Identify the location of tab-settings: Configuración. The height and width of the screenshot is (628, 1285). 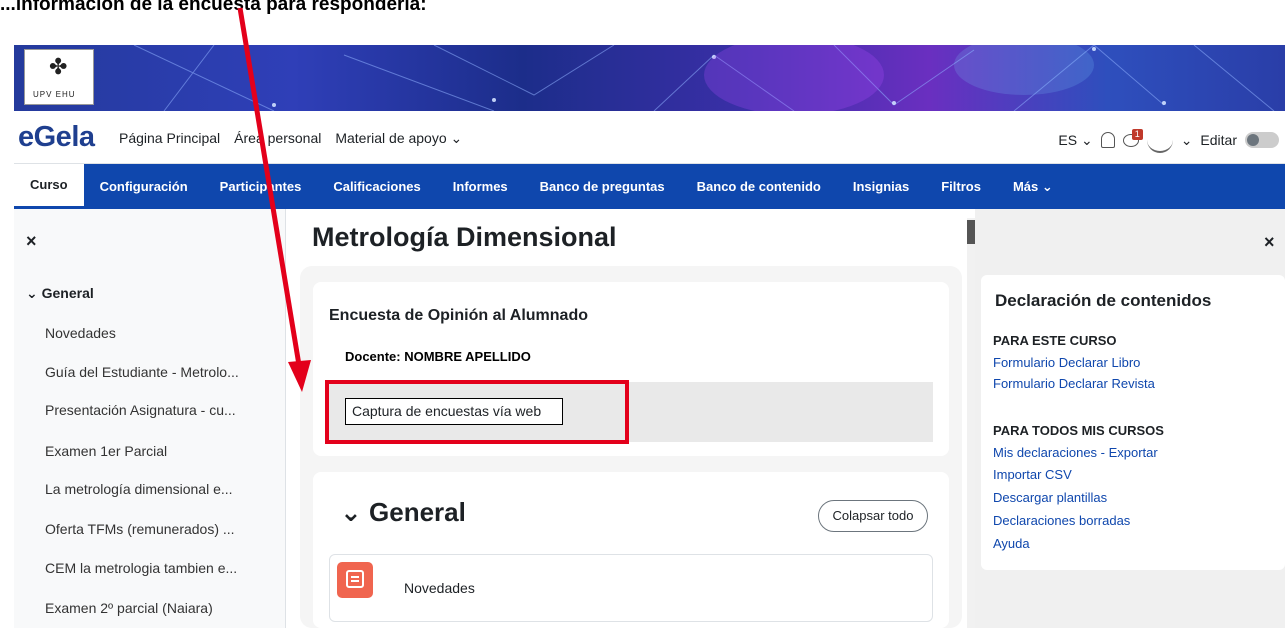
(144, 186).